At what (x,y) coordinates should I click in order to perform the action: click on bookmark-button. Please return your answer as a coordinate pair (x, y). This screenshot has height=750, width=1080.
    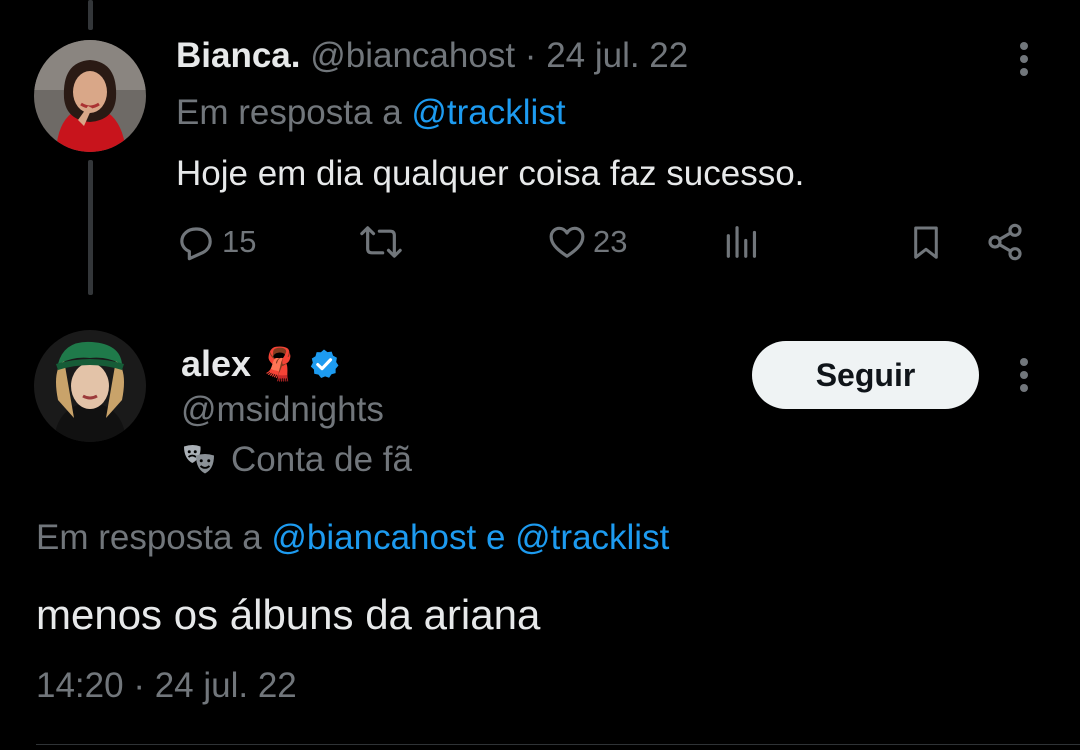
    Looking at the image, I should click on (926, 243).